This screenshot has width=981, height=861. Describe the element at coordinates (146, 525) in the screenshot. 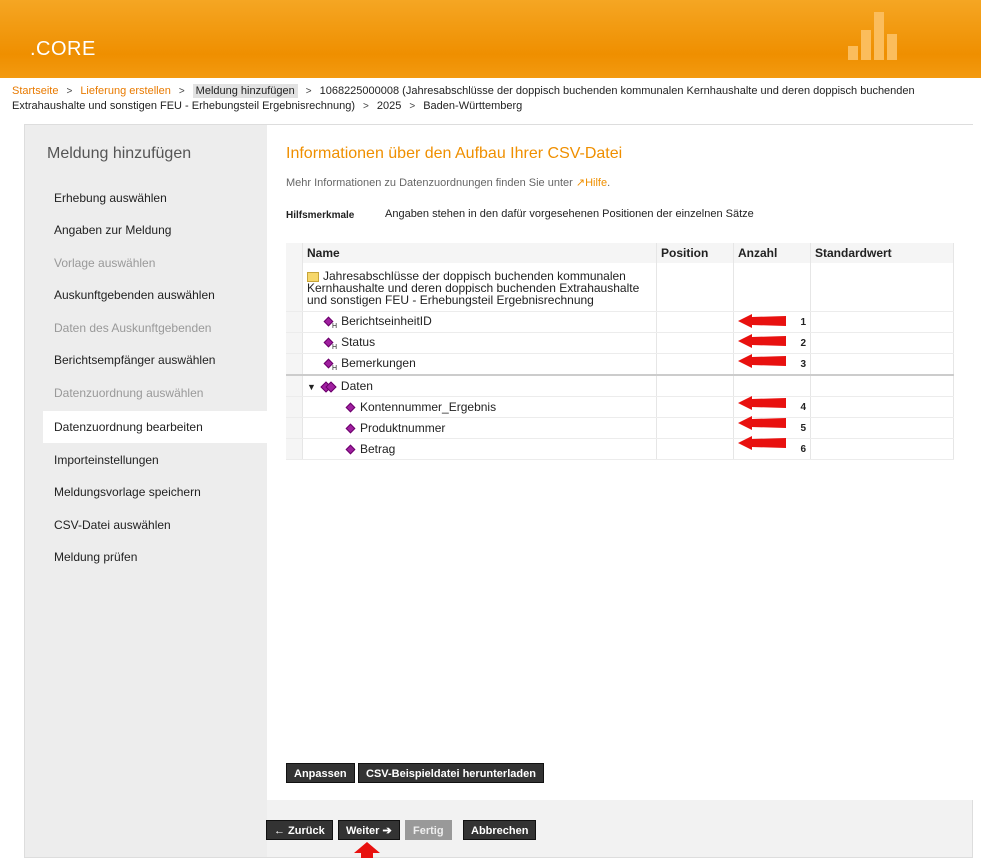

I see `sidebar-item-csv-datei-auswaehlen: CSV-Datei auswählen` at that location.